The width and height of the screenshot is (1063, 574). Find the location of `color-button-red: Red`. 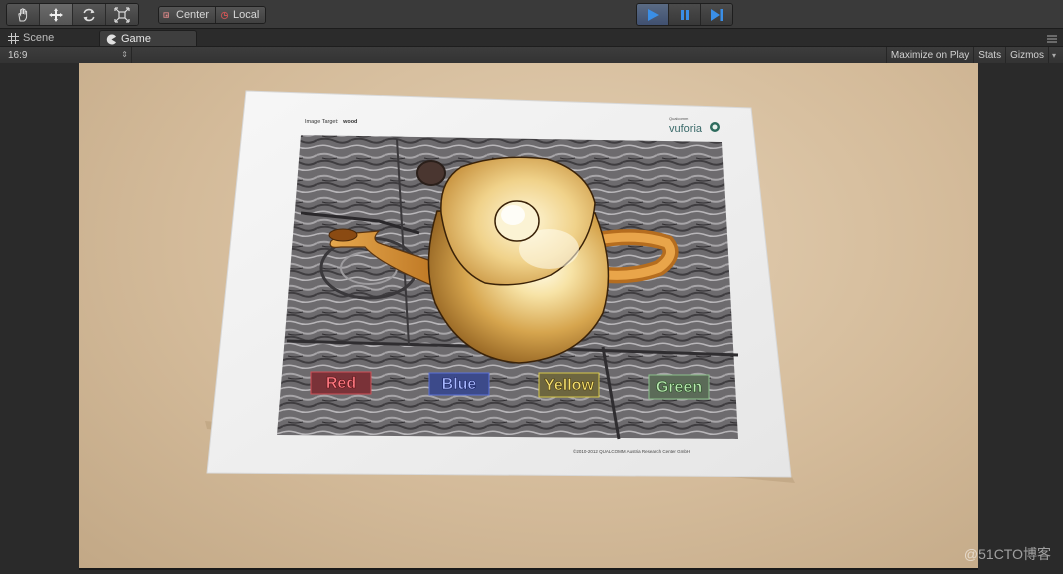

color-button-red: Red is located at coordinates (341, 383).